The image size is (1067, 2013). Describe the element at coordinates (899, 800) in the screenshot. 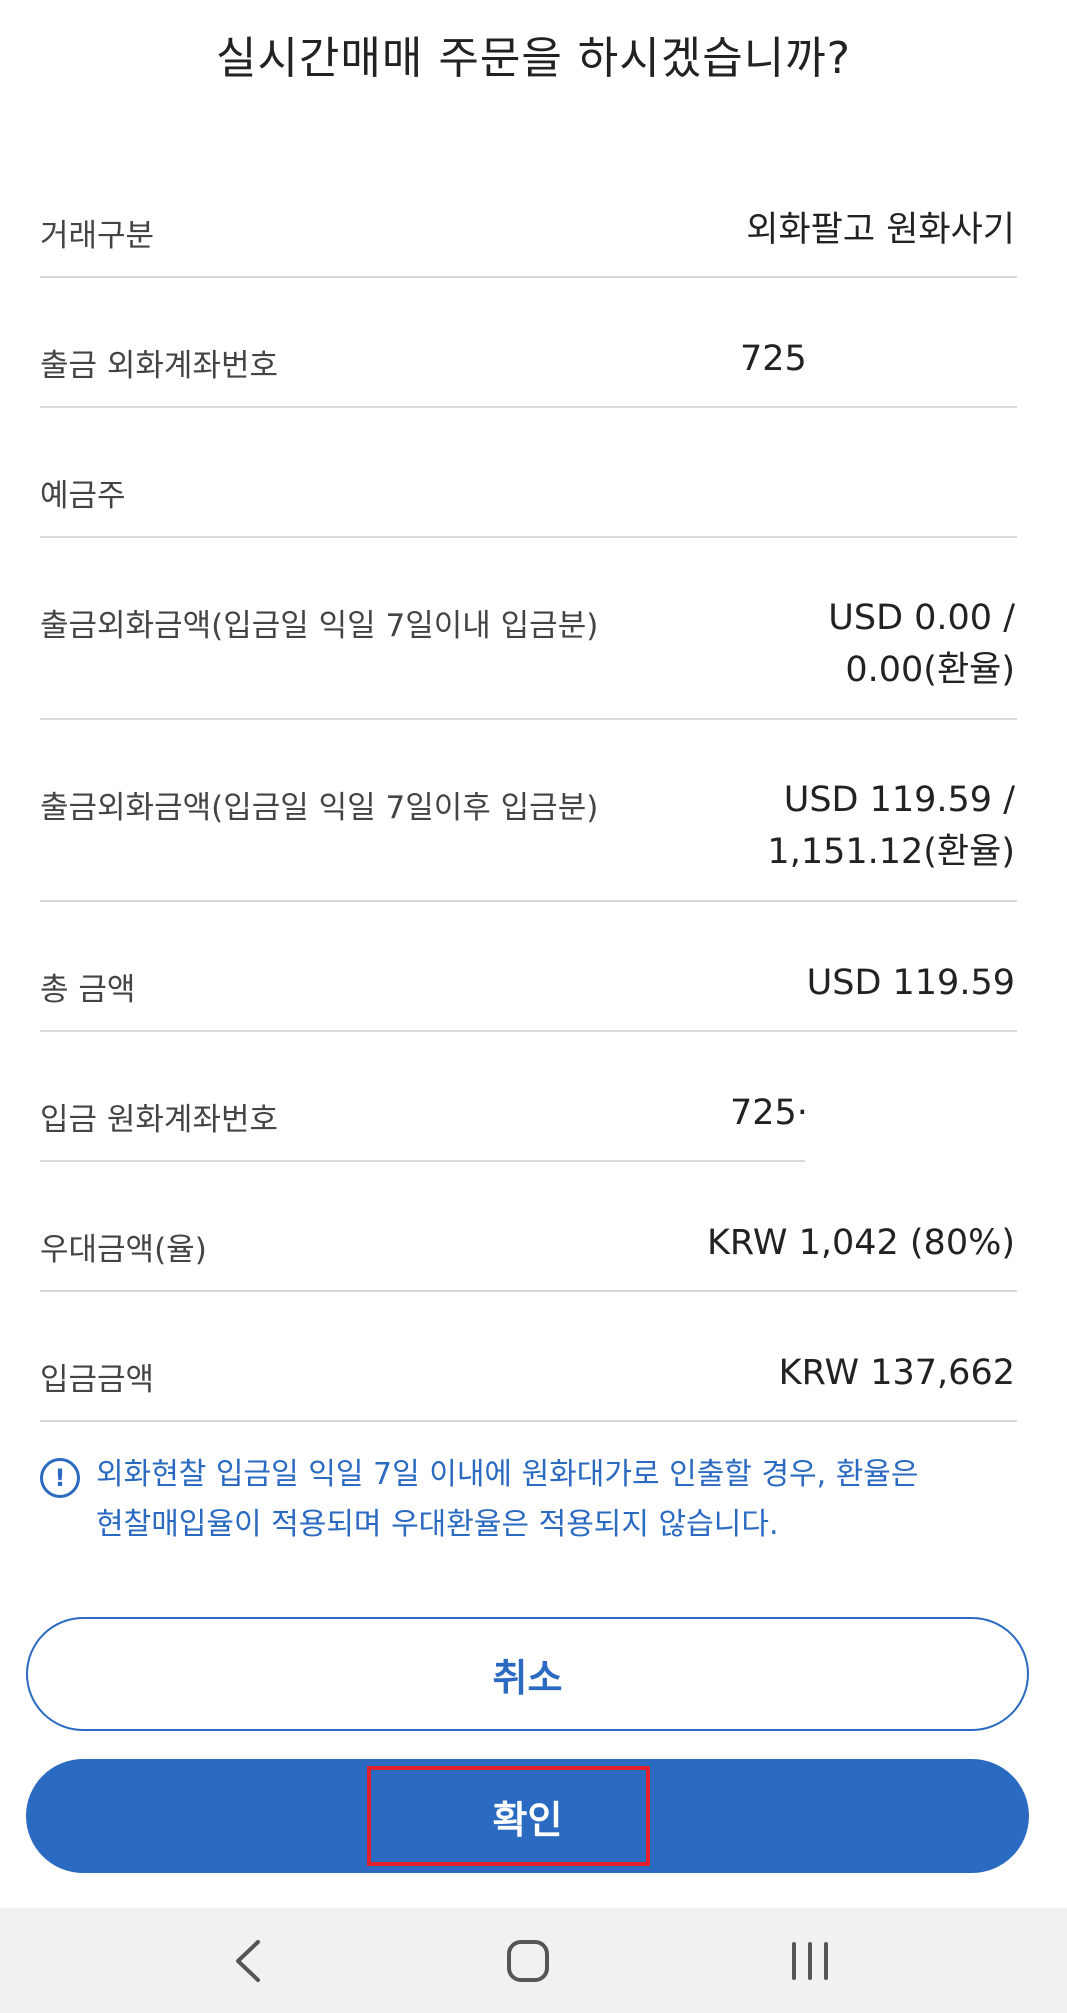

I see `detail-value-line1: USD 119.59 /` at that location.